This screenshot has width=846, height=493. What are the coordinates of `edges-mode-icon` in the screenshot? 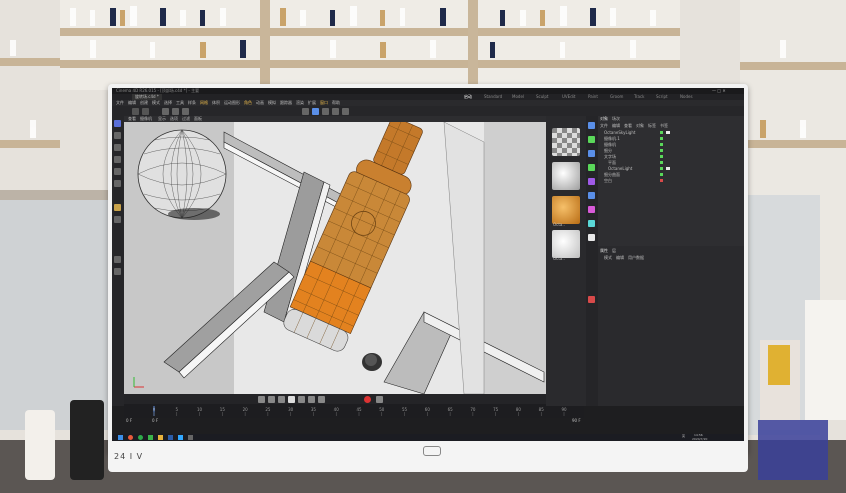 It's located at (117, 159).